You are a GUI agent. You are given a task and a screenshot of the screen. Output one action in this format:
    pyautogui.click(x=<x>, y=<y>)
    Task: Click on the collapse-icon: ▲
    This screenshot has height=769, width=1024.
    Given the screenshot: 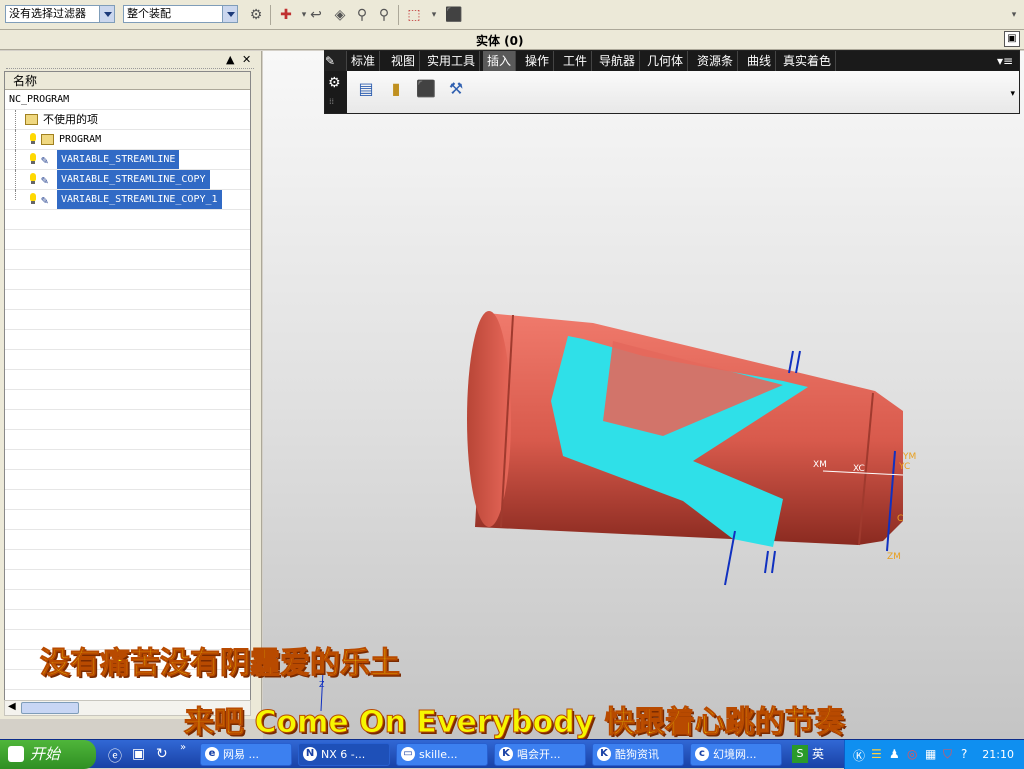 What is the action you would take?
    pyautogui.click(x=230, y=59)
    